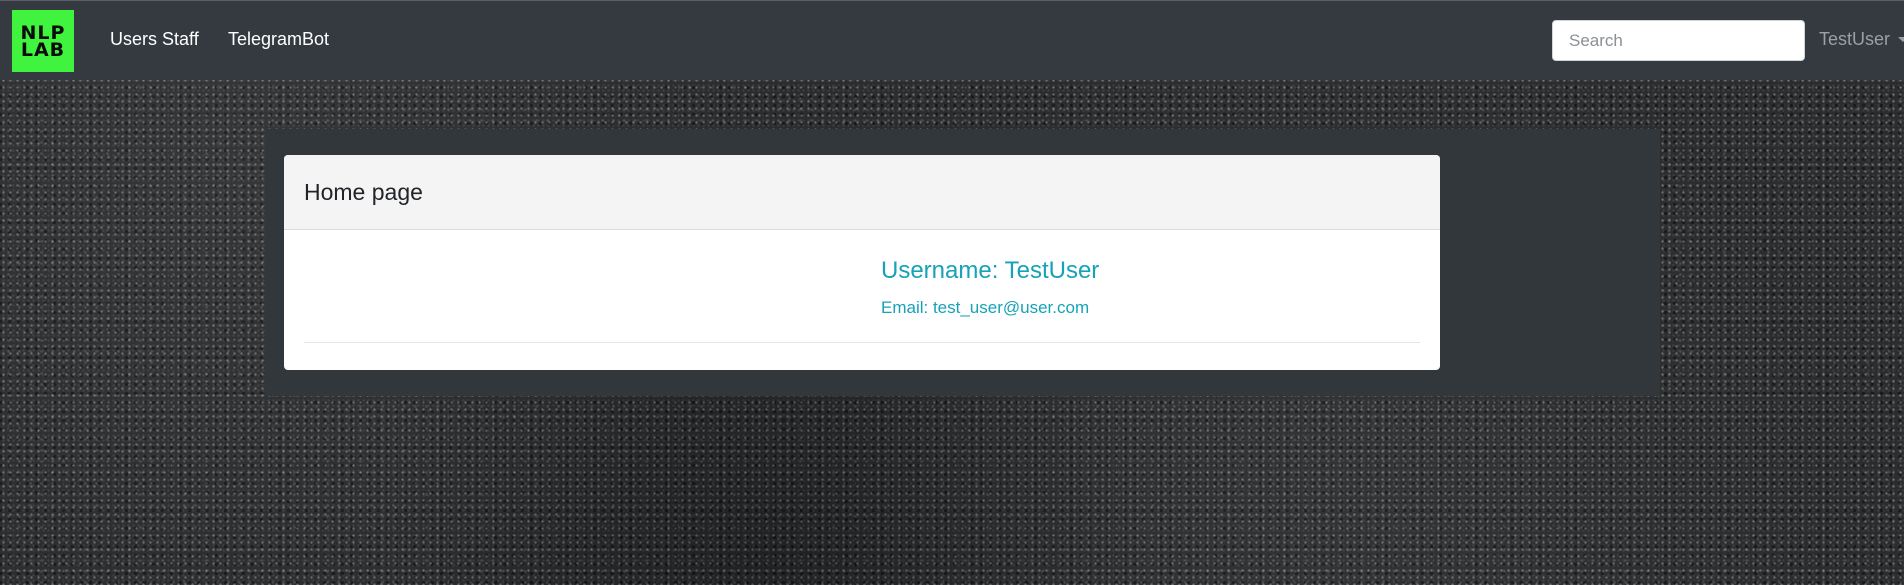 Image resolution: width=1904 pixels, height=585 pixels. What do you see at coordinates (862, 192) in the screenshot?
I see `card-header: Home page` at bounding box center [862, 192].